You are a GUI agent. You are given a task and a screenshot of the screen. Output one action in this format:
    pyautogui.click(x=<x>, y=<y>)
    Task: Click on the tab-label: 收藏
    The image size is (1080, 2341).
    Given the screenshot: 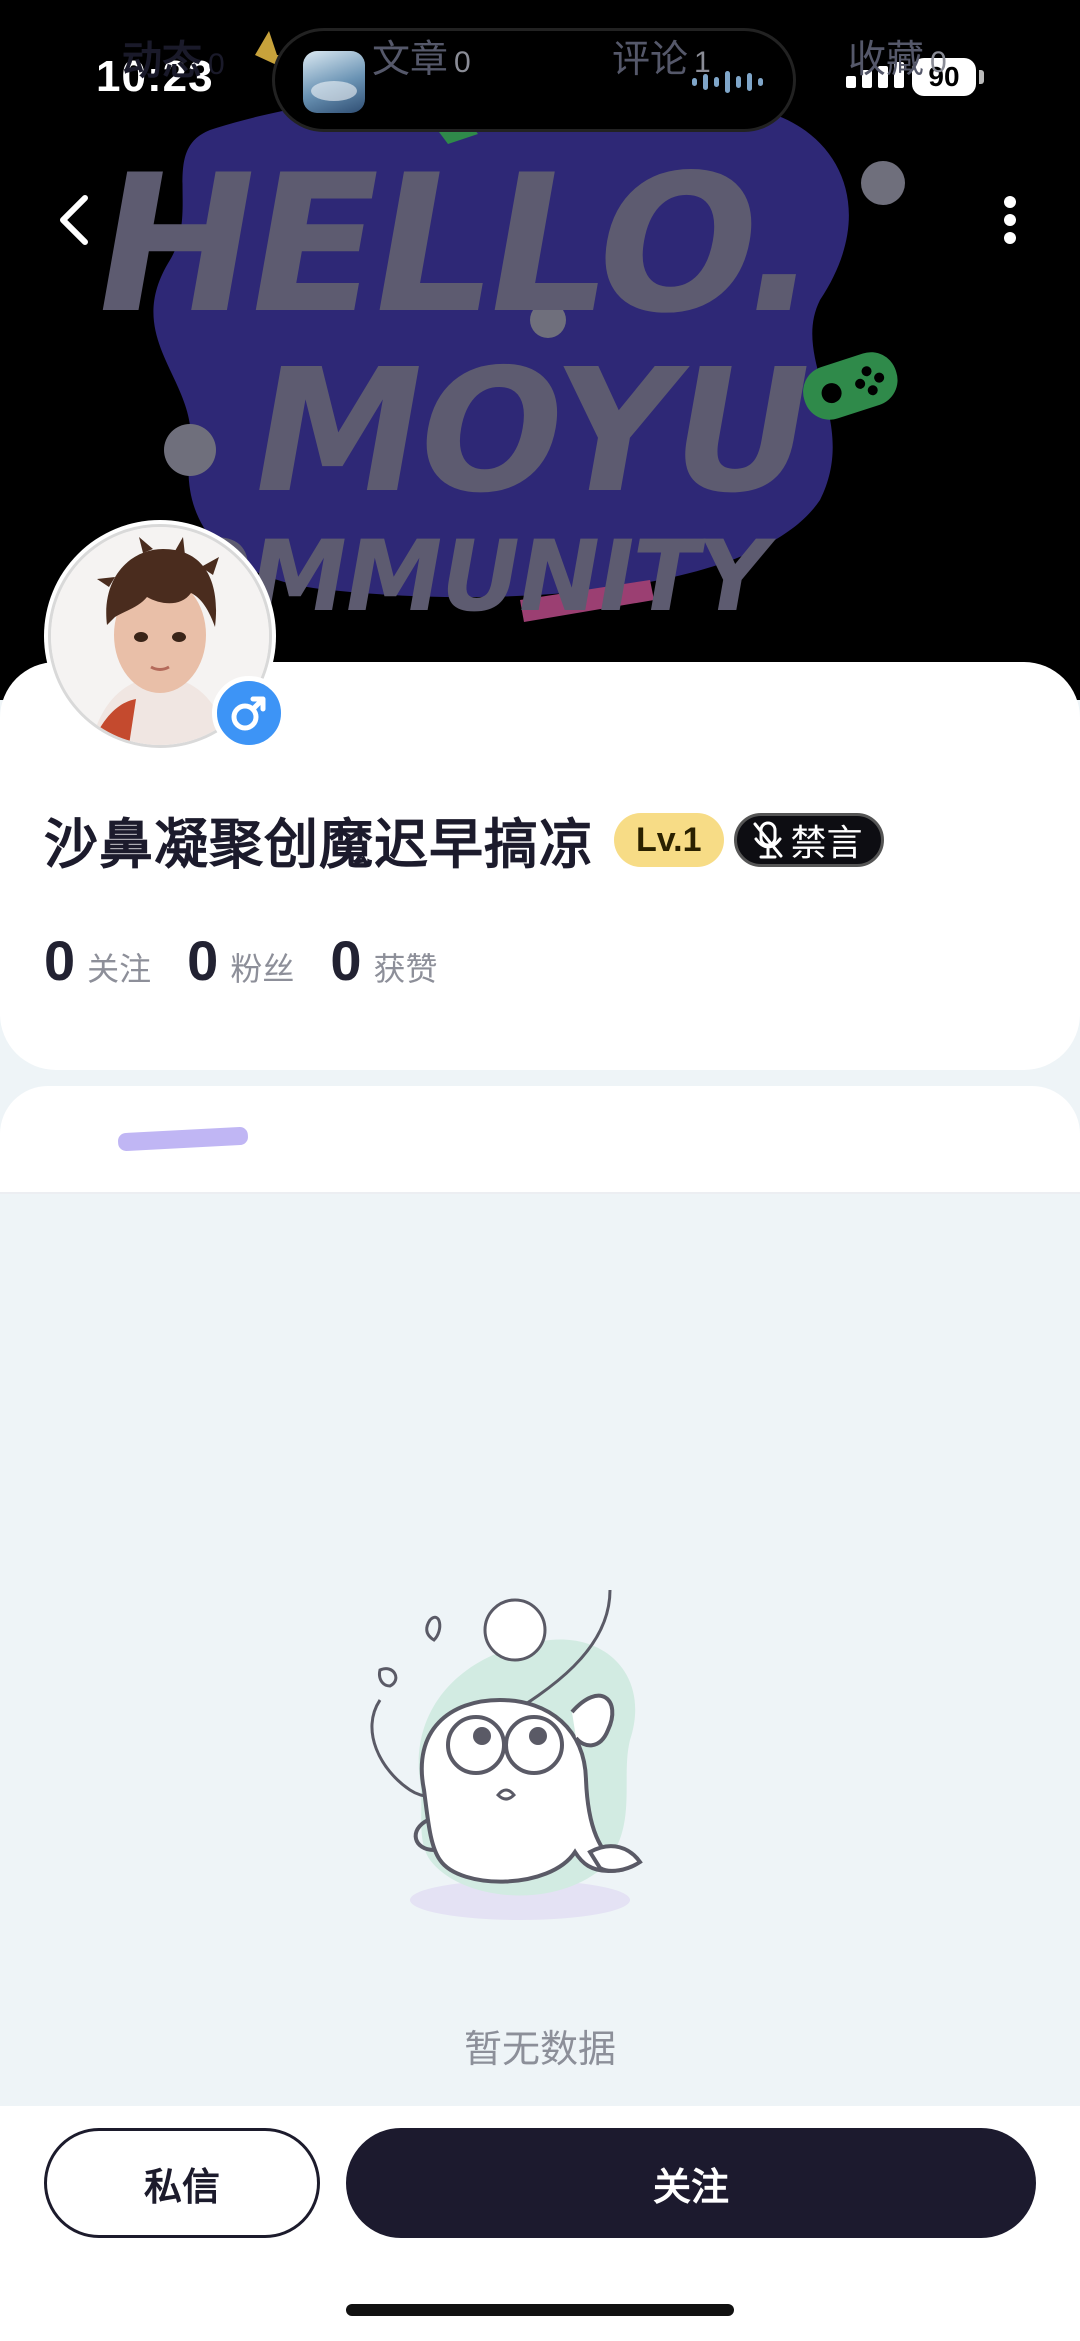 What is the action you would take?
    pyautogui.click(x=886, y=59)
    